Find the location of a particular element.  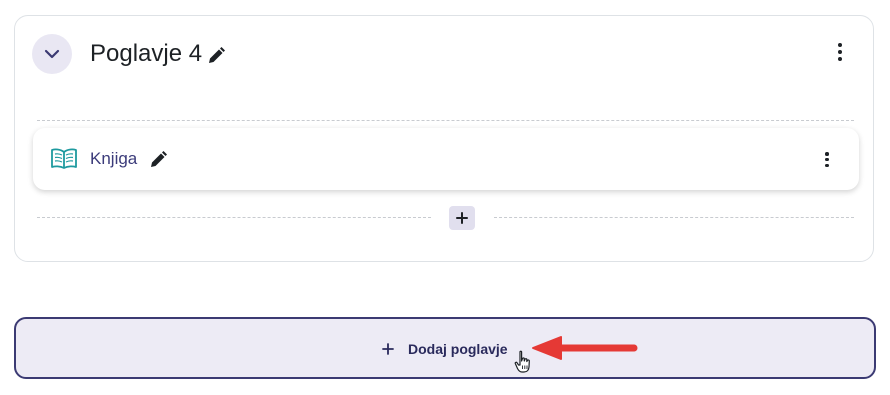

section-menu-icon is located at coordinates (840, 52).